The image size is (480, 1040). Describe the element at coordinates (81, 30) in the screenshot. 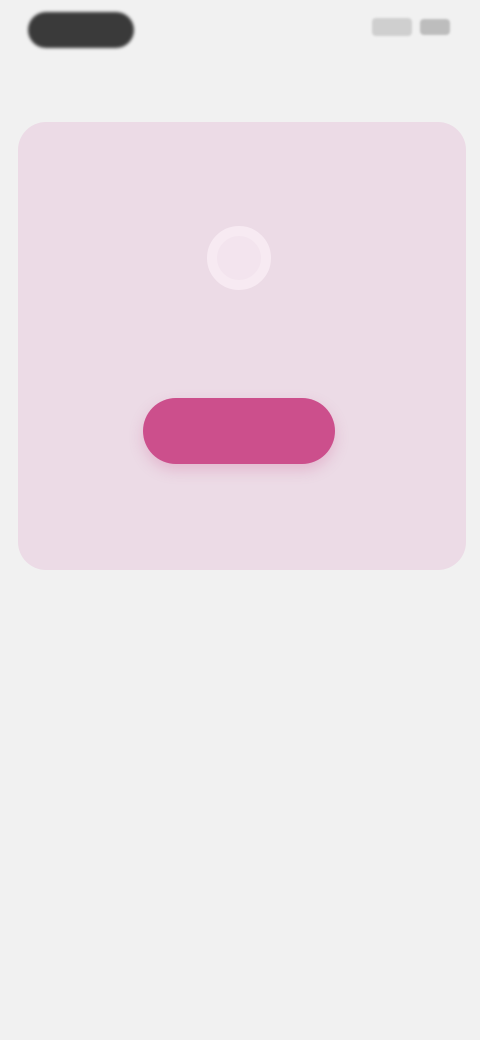

I see `time-pill` at that location.